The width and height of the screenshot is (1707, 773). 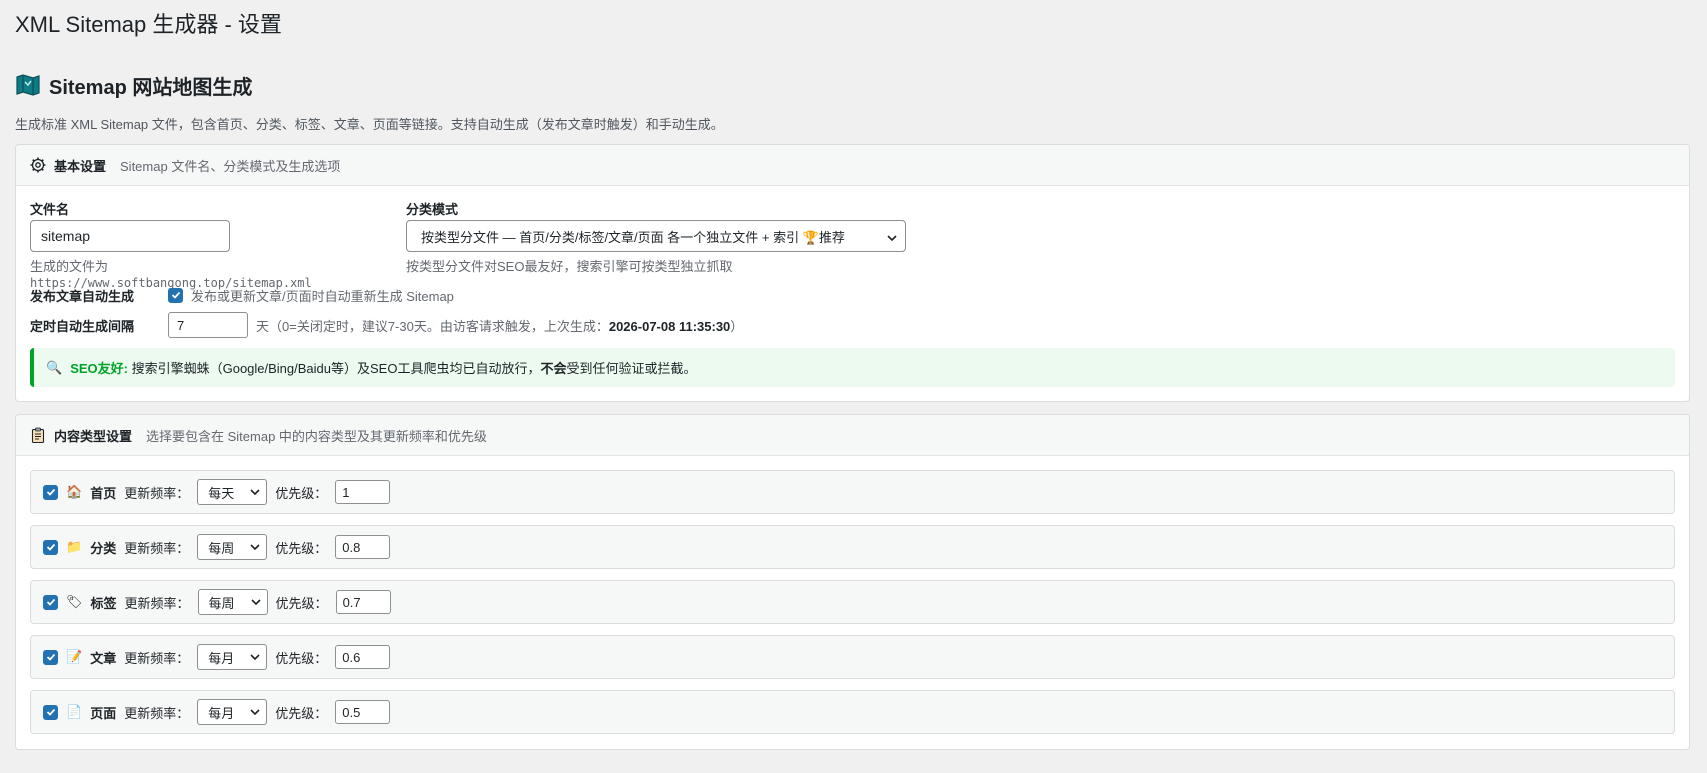 What do you see at coordinates (316, 436) in the screenshot?
I see `content-type-subtitle: 选择要包含在 Sitemap 中的内容类型及其更新频率和优先级` at bounding box center [316, 436].